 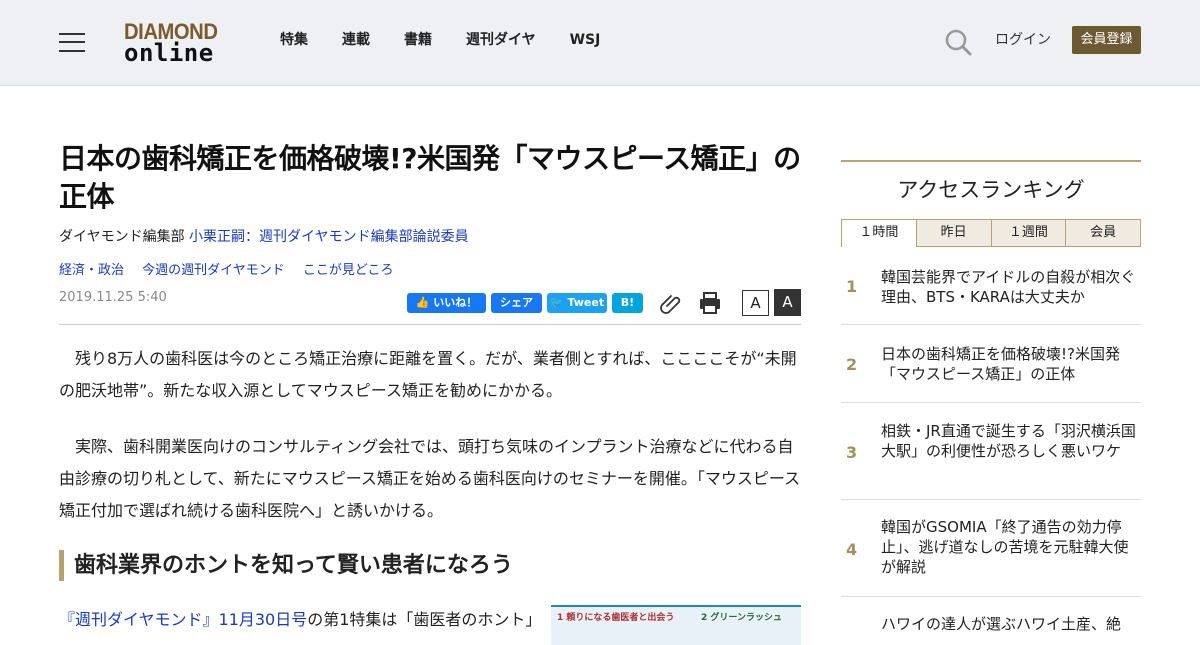 I want to click on article-paragraph: 『週刊ダイヤモンド』11月30日号の第1特集は「歯医者のホント」, so click(x=300, y=620).